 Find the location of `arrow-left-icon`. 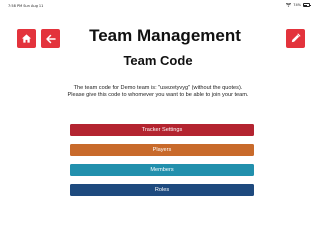

arrow-left-icon is located at coordinates (50, 38).